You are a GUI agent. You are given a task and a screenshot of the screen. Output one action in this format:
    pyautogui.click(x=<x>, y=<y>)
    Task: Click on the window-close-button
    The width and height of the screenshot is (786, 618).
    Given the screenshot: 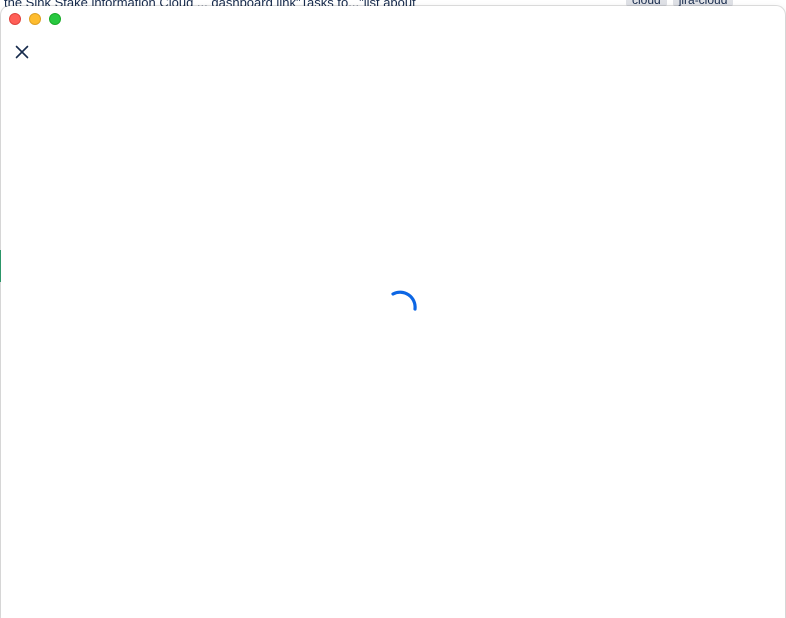 What is the action you would take?
    pyautogui.click(x=15, y=19)
    